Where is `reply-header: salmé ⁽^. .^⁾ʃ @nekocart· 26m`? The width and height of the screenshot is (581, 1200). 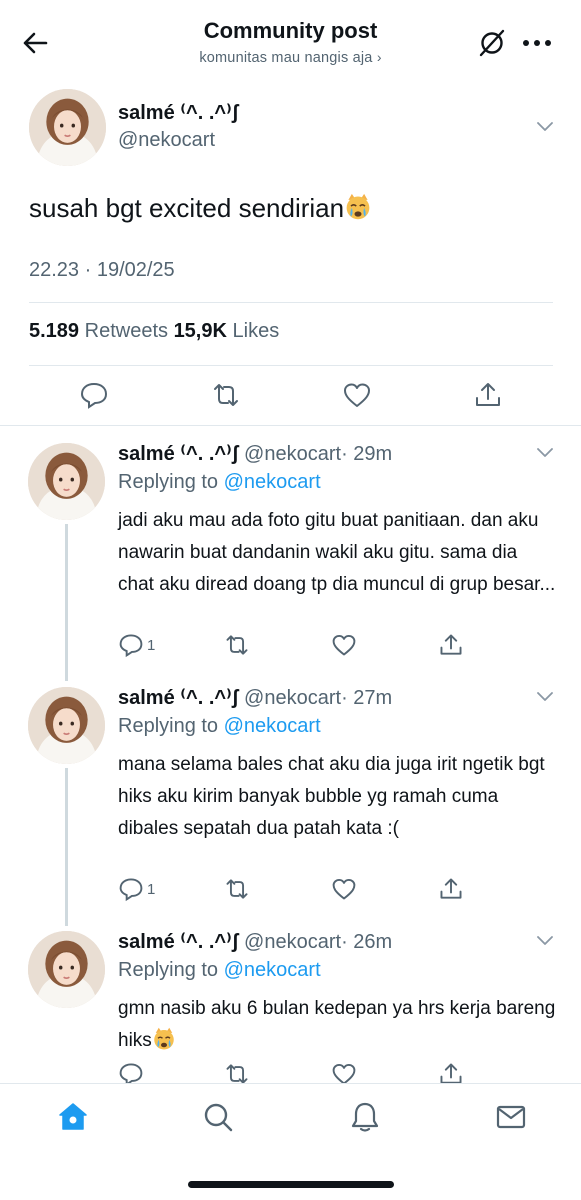
reply-header: salmé ⁽^. .^⁾ʃ @nekocart· 26m is located at coordinates (255, 941).